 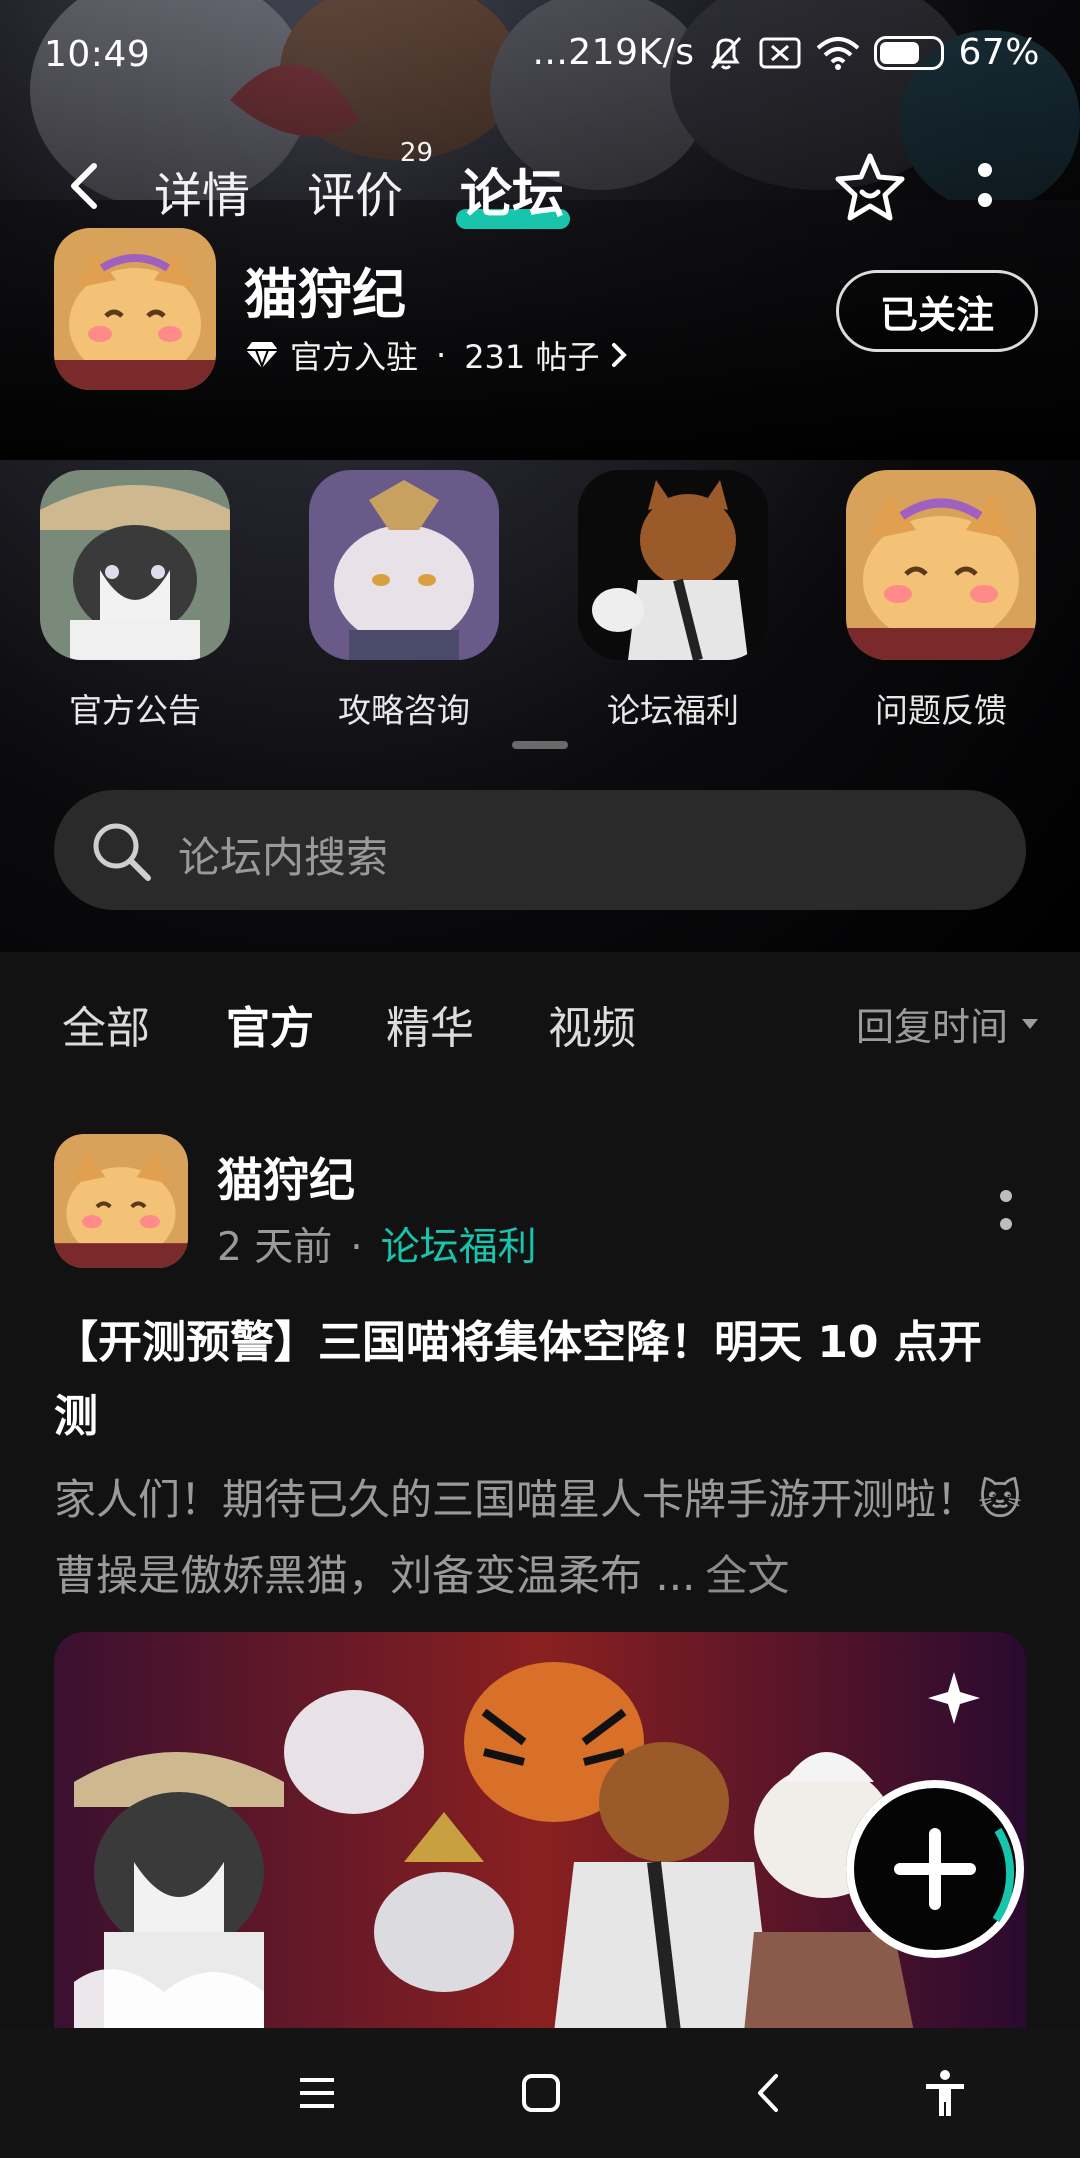 What do you see at coordinates (275, 1247) in the screenshot?
I see `post-time: 2 天前` at bounding box center [275, 1247].